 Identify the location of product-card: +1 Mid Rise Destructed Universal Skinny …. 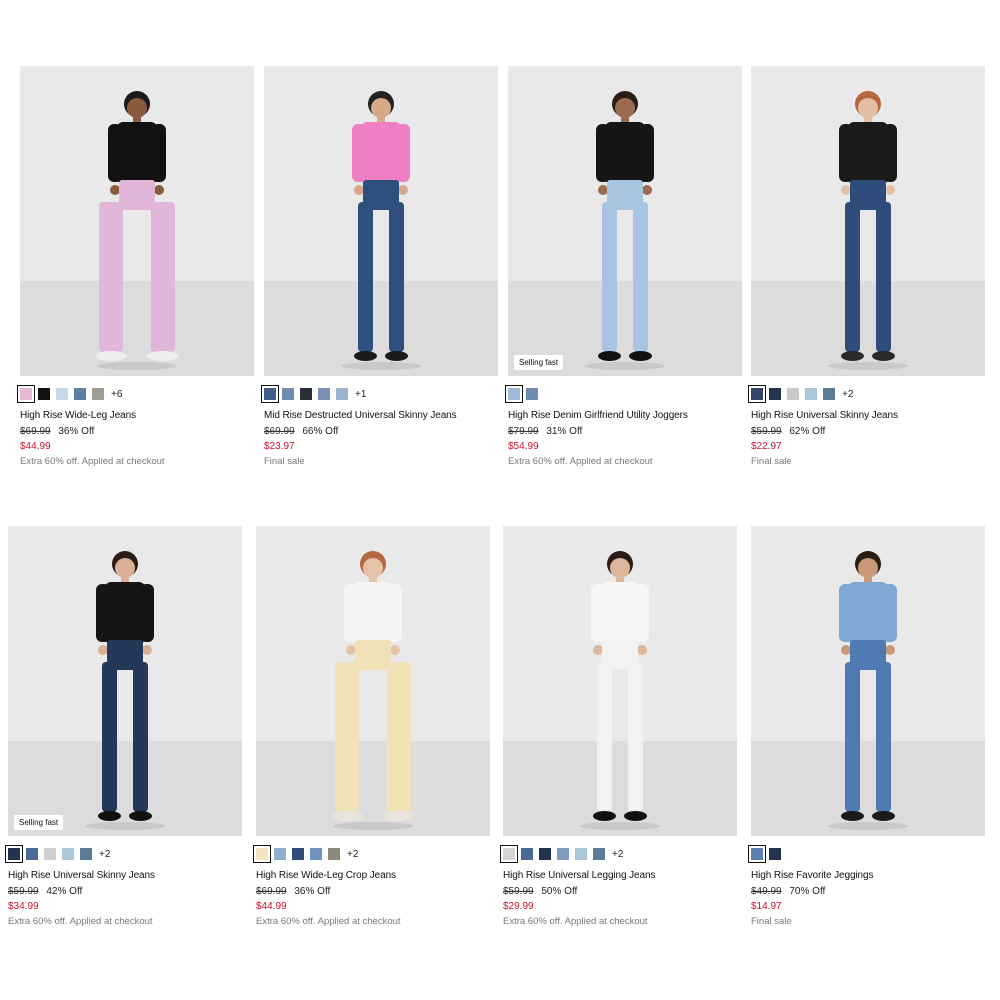
(379, 266).